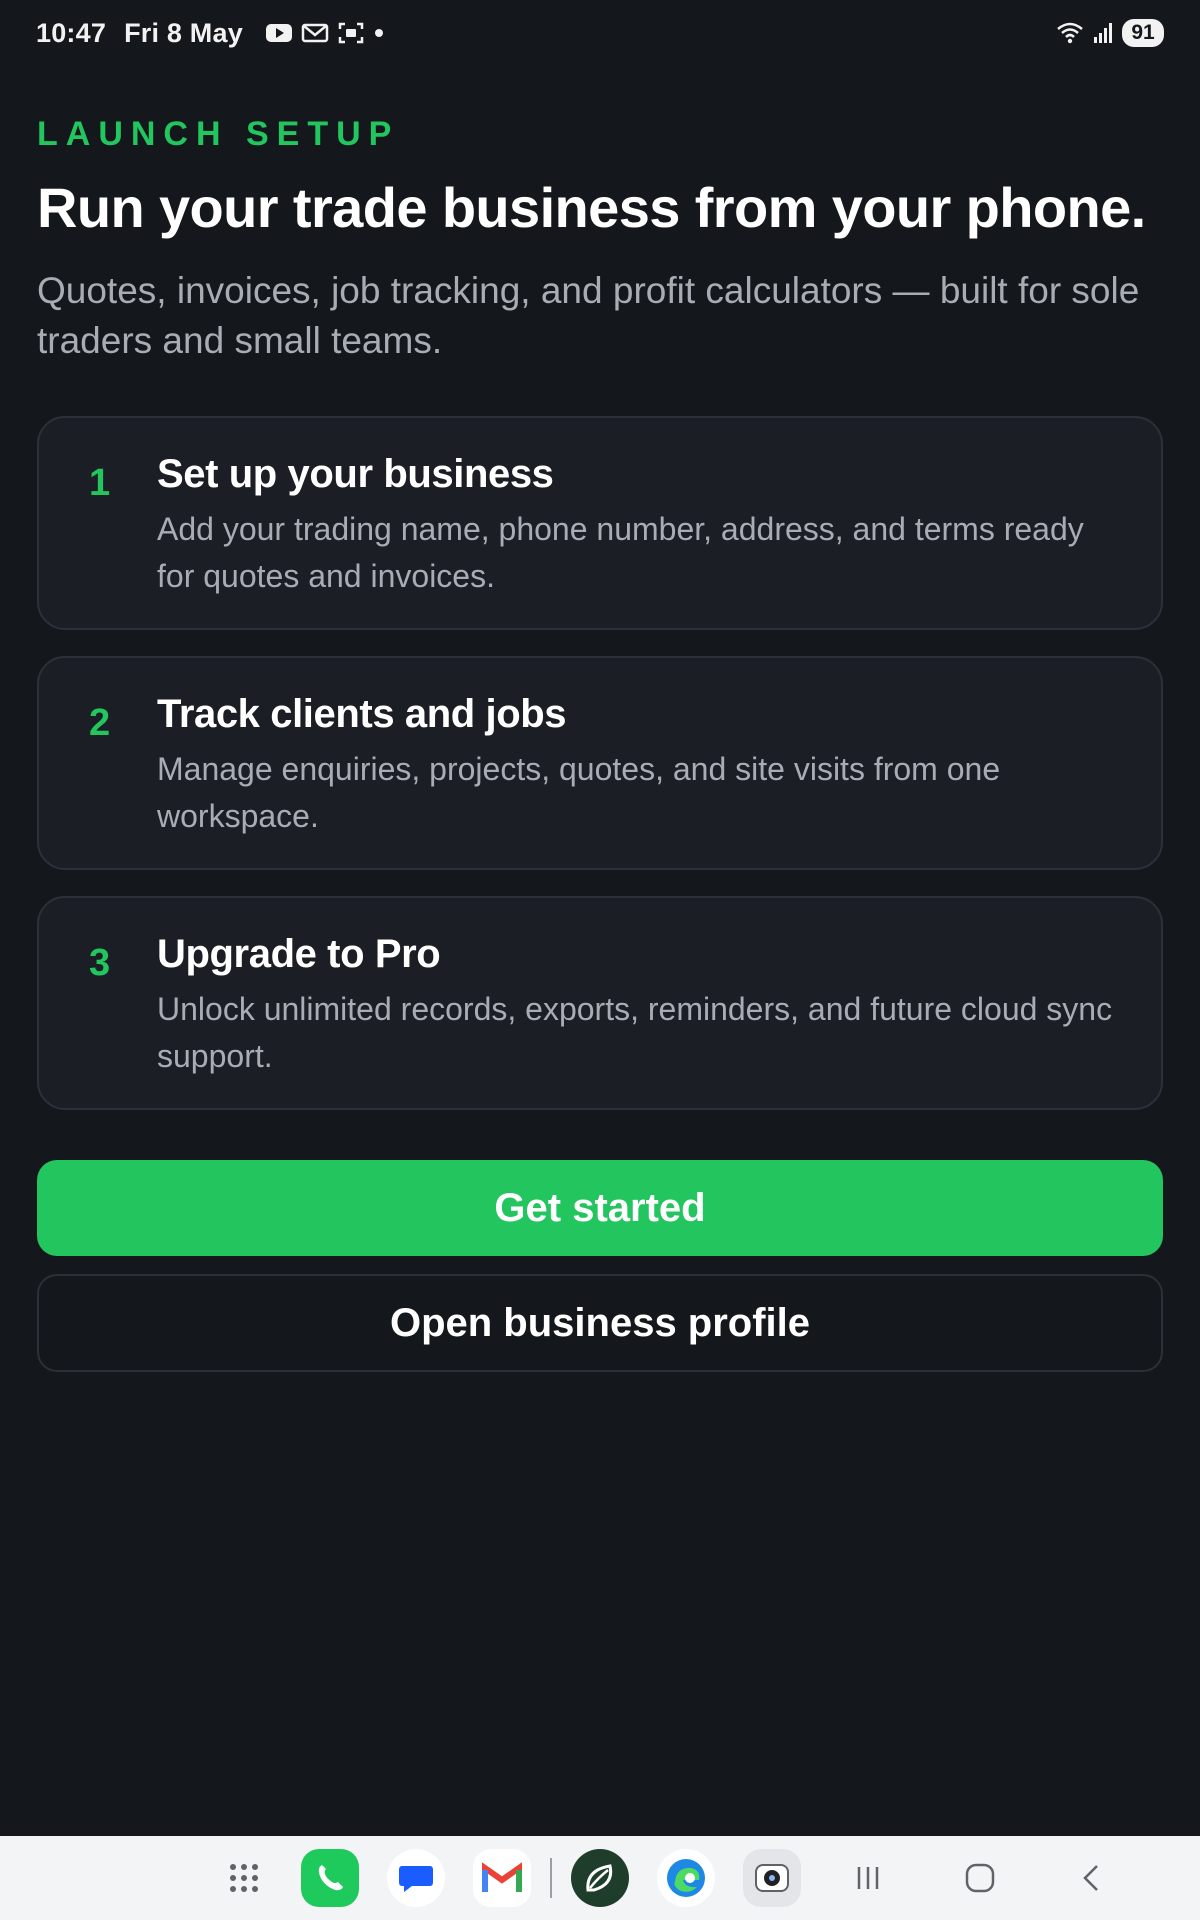 The image size is (1200, 1920). What do you see at coordinates (416, 1878) in the screenshot?
I see `messages-app-icon` at bounding box center [416, 1878].